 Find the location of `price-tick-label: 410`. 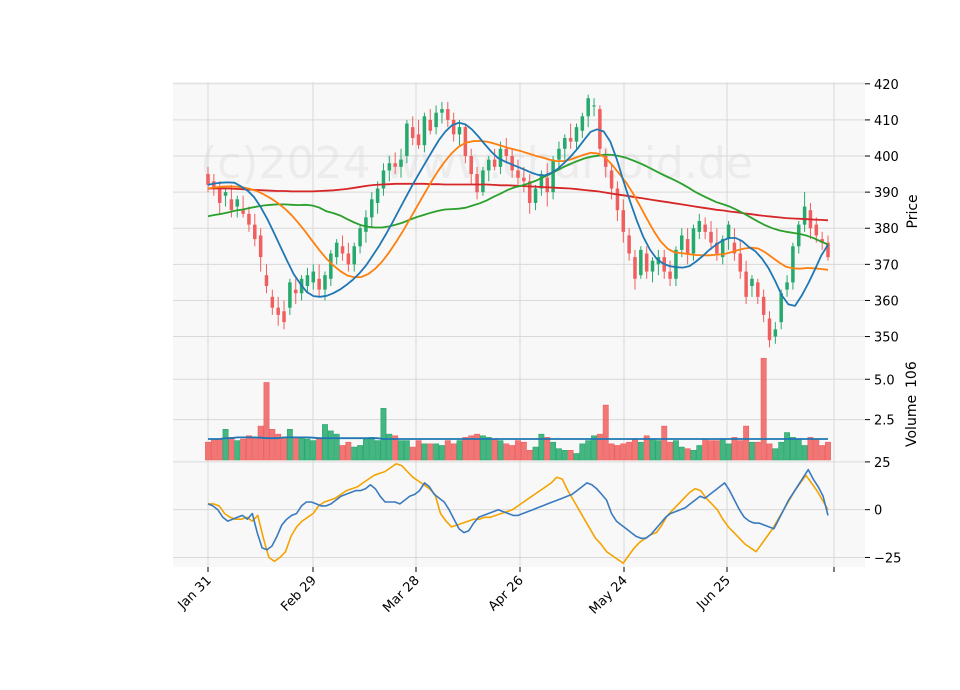

price-tick-label: 410 is located at coordinates (886, 121).